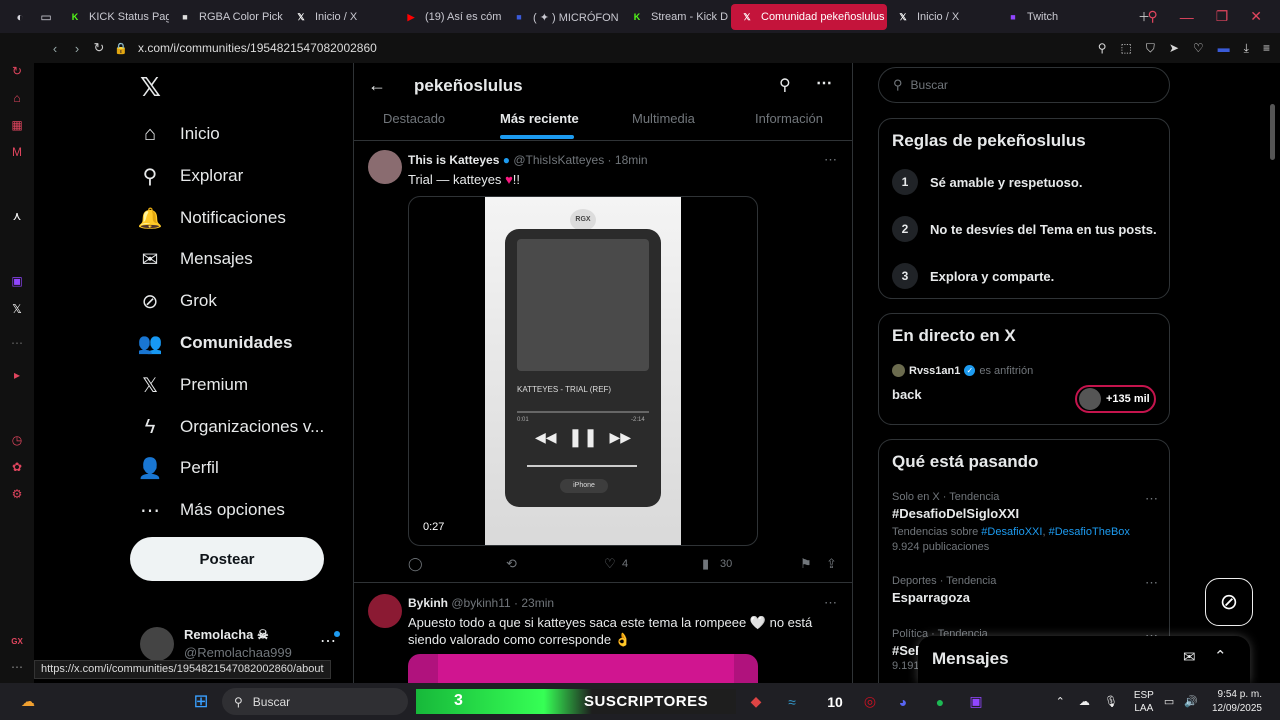 Image resolution: width=1280 pixels, height=720 pixels. What do you see at coordinates (907, 394) in the screenshot?
I see `live-stream-title: back` at bounding box center [907, 394].